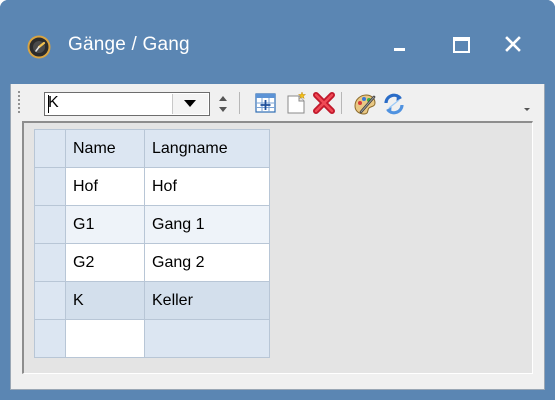 The height and width of the screenshot is (400, 555). I want to click on new-row, so click(152, 338).